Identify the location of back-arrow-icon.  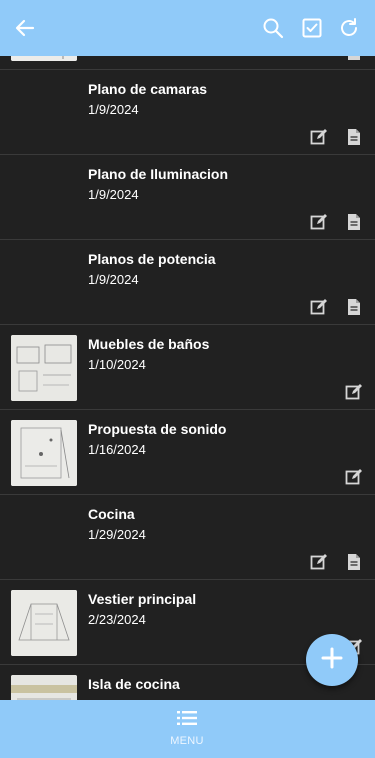
(24, 28).